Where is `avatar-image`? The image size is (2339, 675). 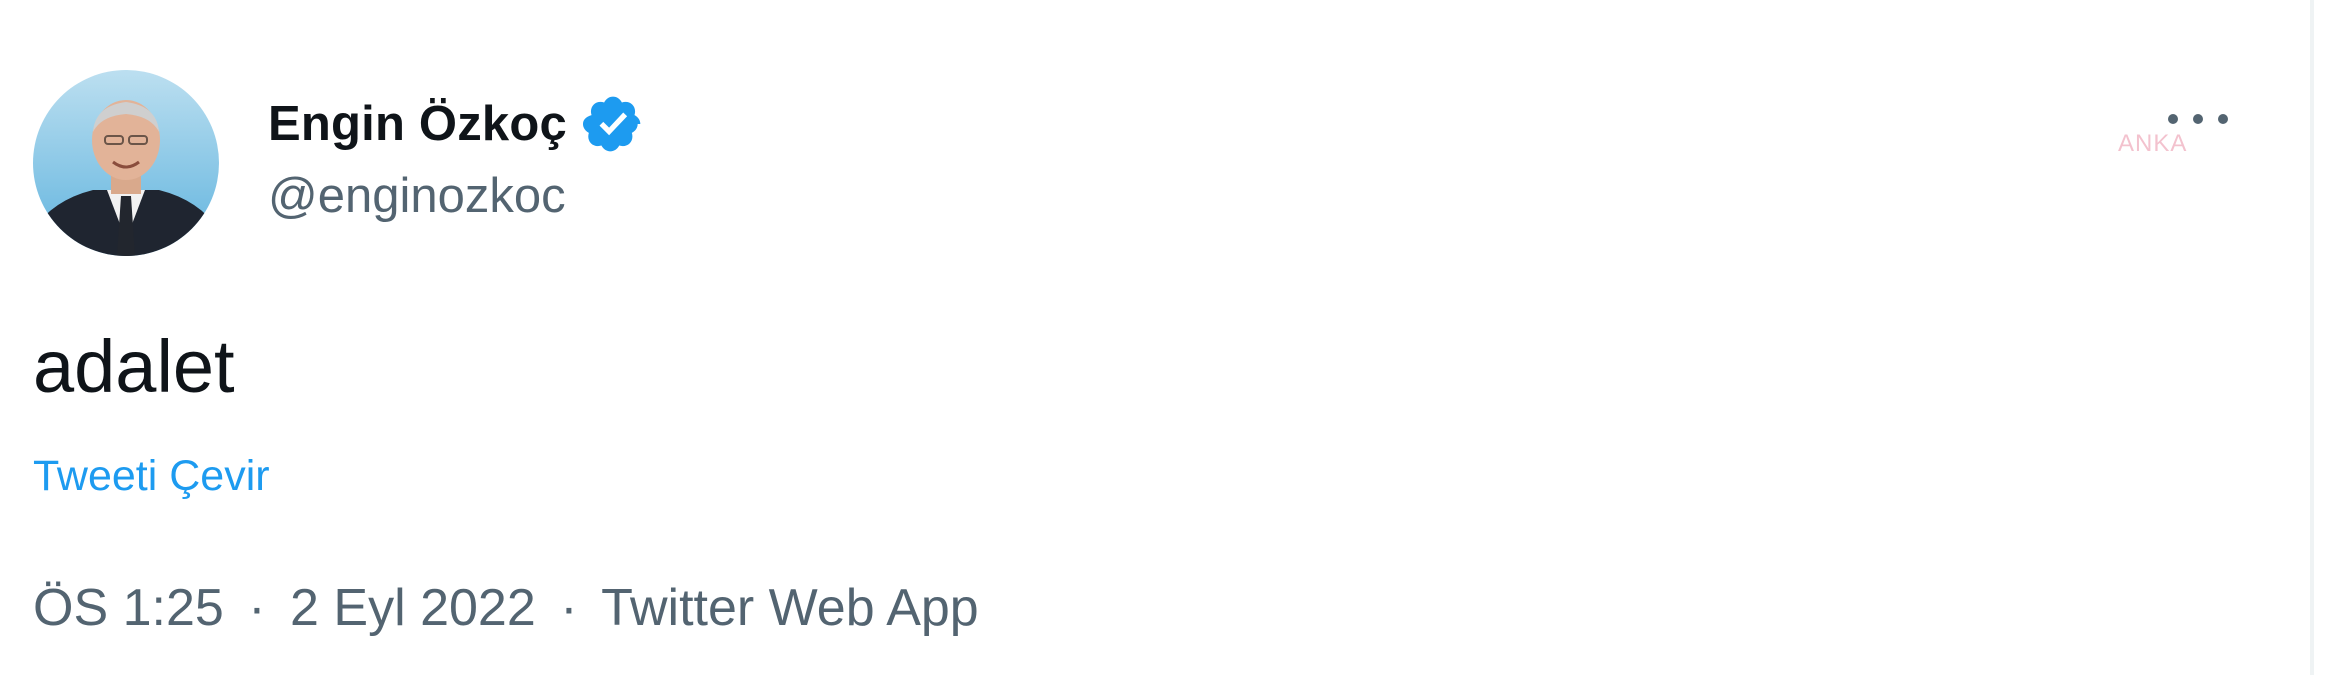
avatar-image is located at coordinates (126, 163).